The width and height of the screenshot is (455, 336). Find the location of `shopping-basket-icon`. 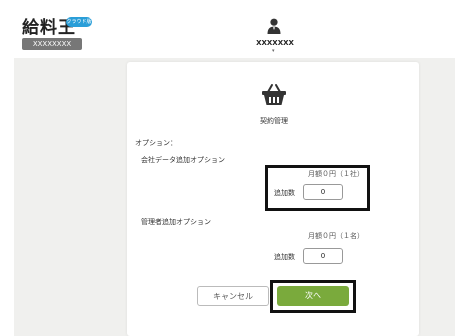

shopping-basket-icon is located at coordinates (274, 94).